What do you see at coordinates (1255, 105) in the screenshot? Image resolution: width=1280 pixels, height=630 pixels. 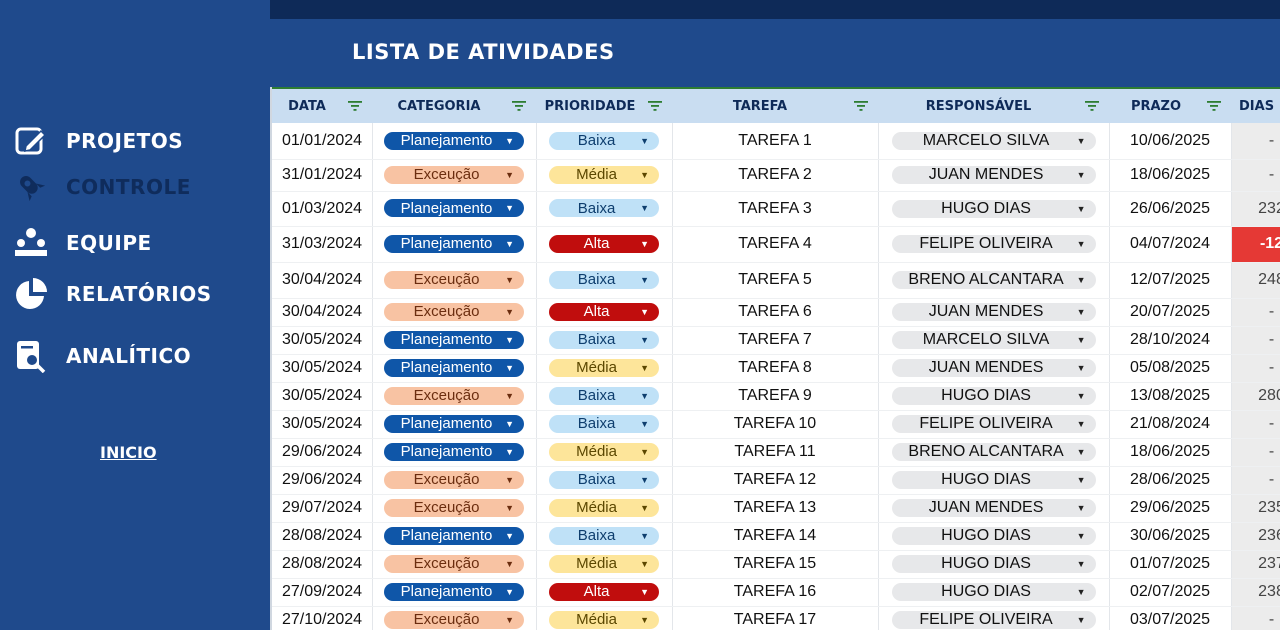 I see `column-header-dias: DIAS` at bounding box center [1255, 105].